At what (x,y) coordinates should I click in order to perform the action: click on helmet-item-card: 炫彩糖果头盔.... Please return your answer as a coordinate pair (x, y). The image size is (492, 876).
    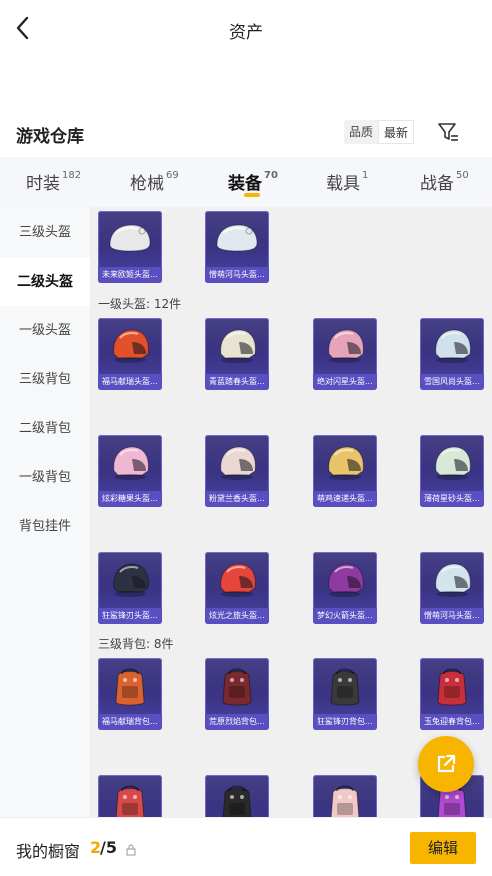
    Looking at the image, I should click on (130, 471).